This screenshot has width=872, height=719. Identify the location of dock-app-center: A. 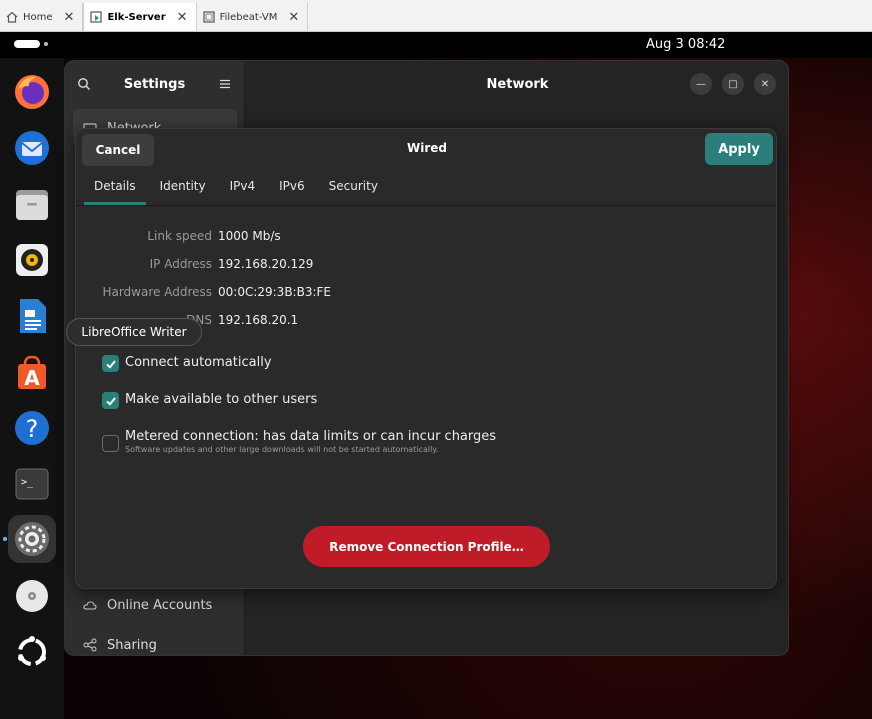
(32, 372).